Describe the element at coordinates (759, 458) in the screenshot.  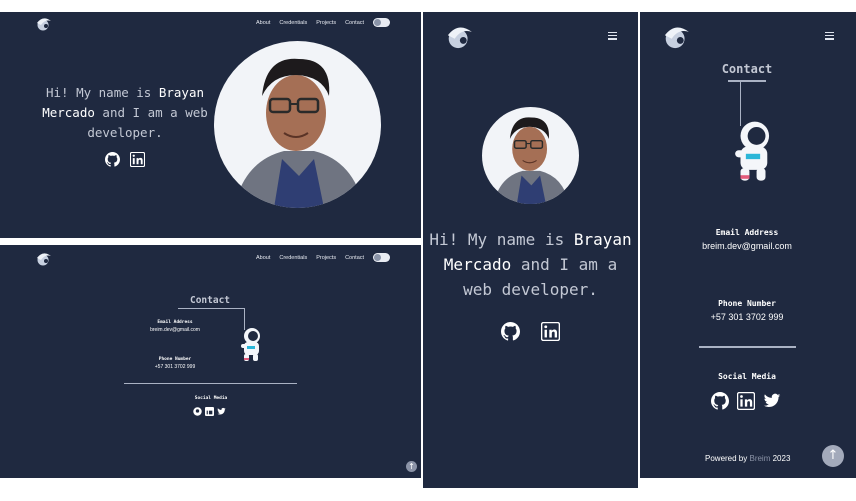
I see `footer-brand-link: Breim` at that location.